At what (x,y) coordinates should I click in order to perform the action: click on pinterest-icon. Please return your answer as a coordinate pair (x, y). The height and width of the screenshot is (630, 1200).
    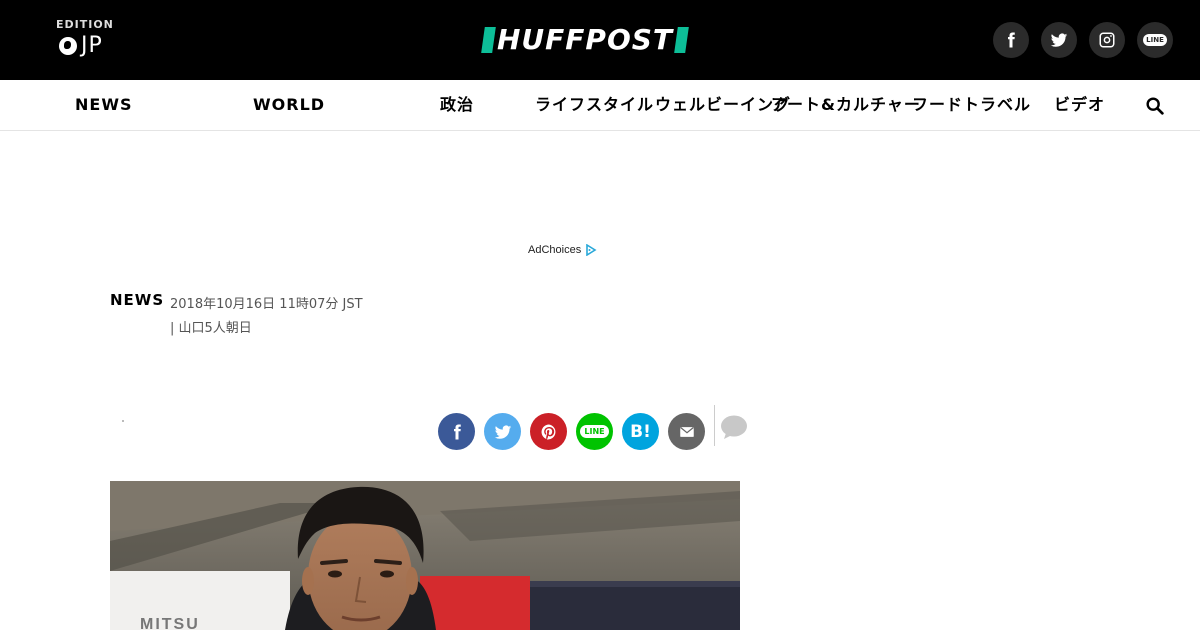
    Looking at the image, I should click on (548, 432).